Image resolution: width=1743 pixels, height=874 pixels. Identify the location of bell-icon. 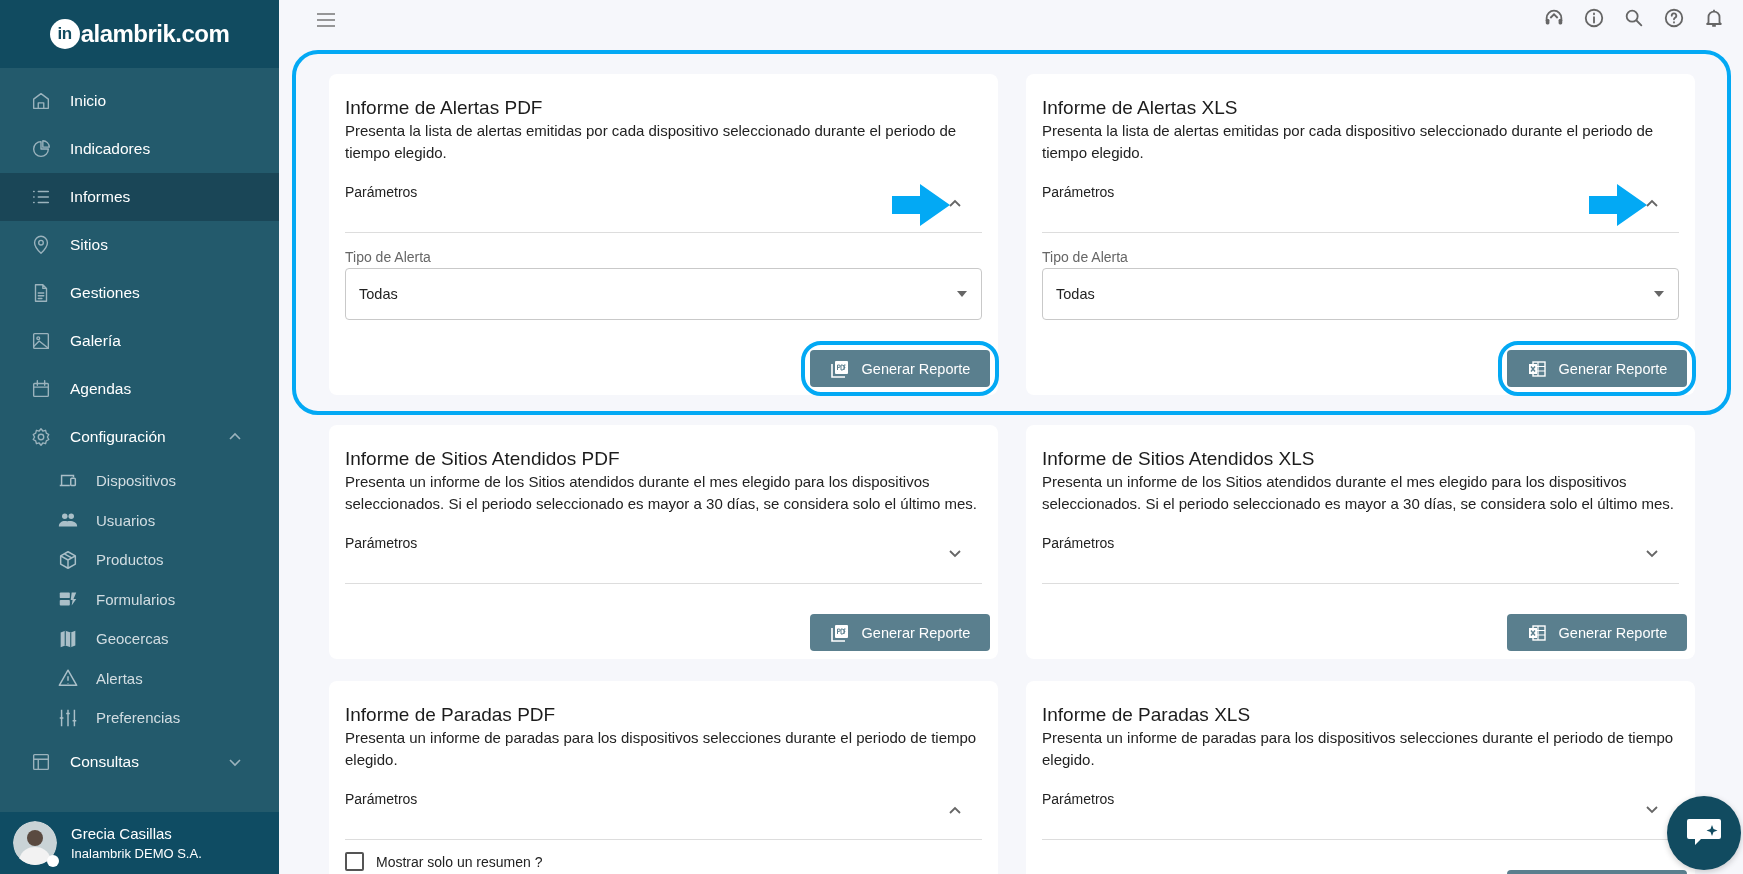
(1714, 18).